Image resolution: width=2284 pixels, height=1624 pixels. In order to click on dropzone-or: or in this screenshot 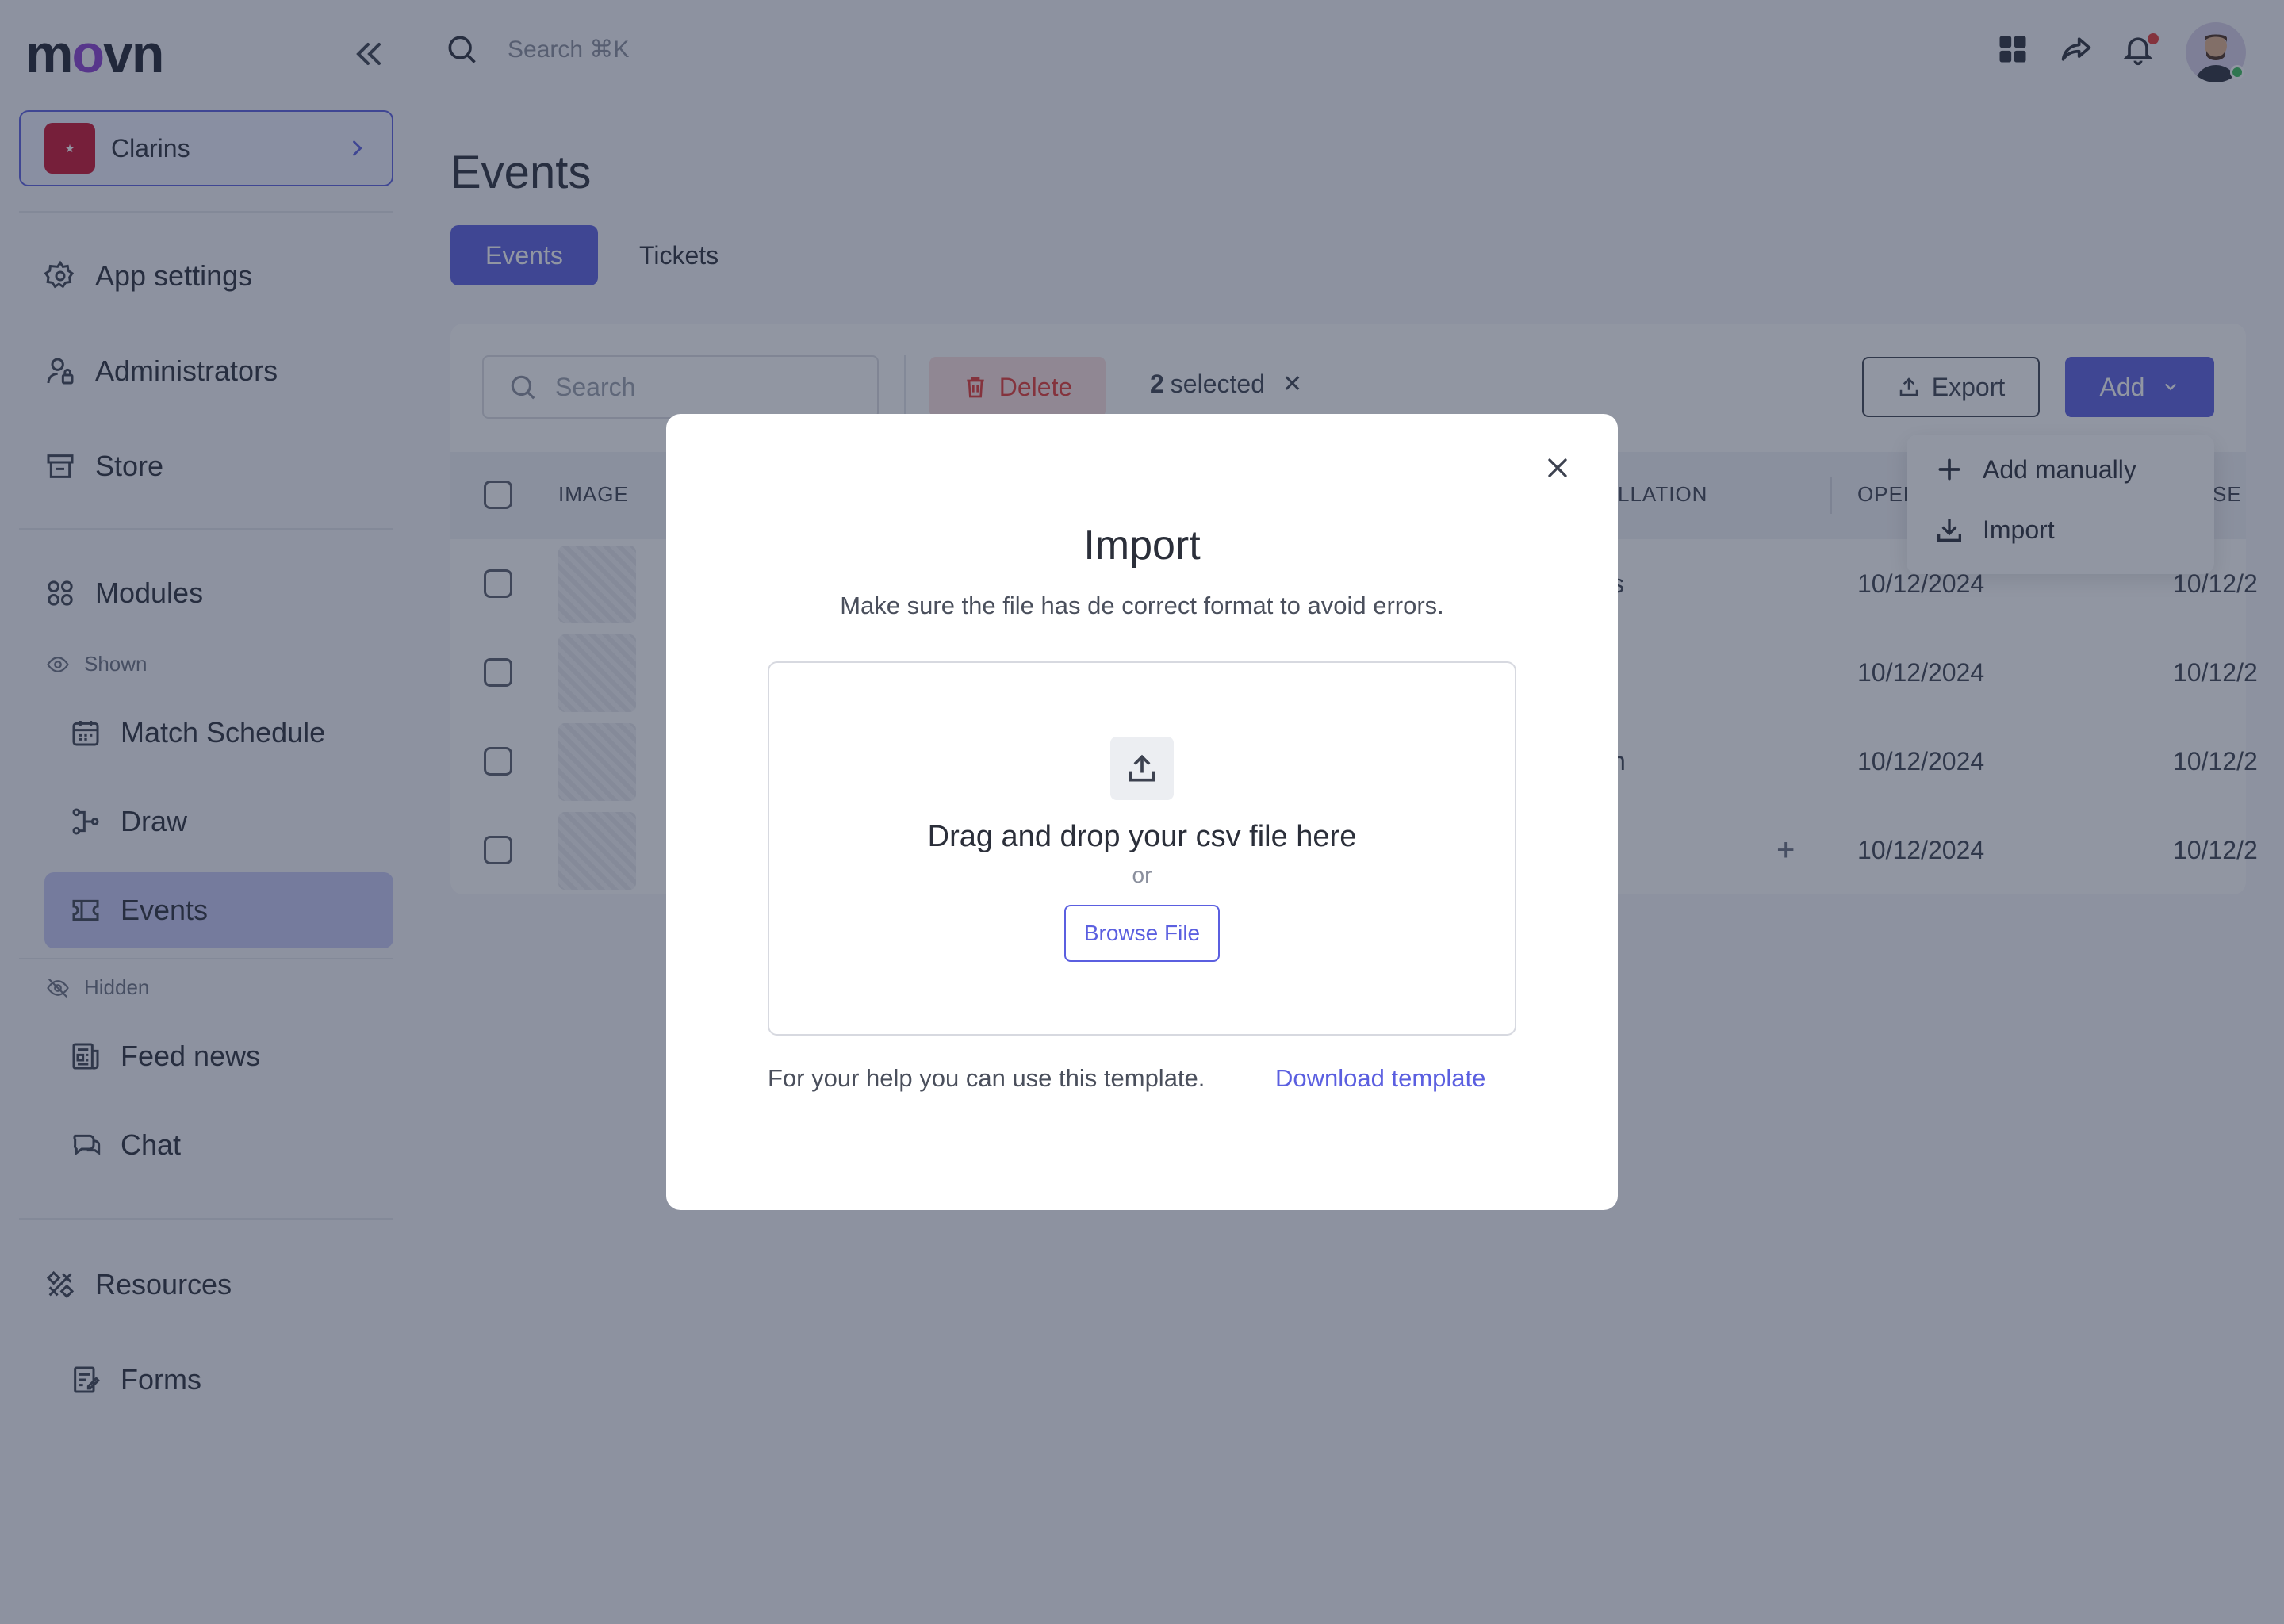, I will do `click(1142, 875)`.